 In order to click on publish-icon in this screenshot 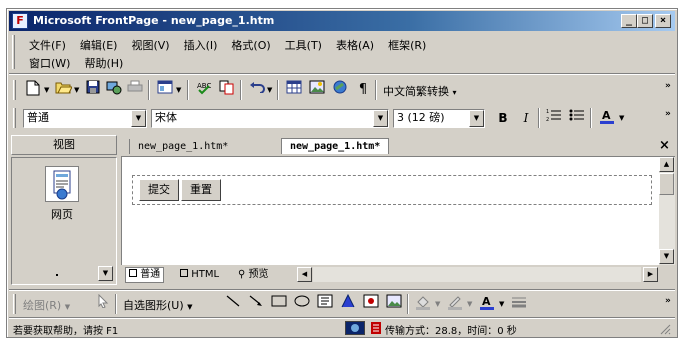, I will do `click(114, 90)`.